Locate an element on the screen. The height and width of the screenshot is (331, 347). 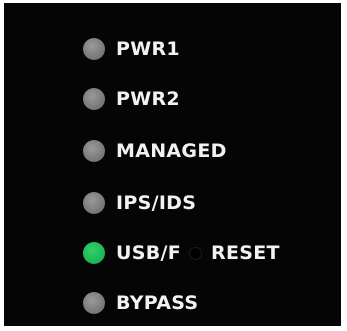
indicator-label: PWR2 is located at coordinates (148, 99).